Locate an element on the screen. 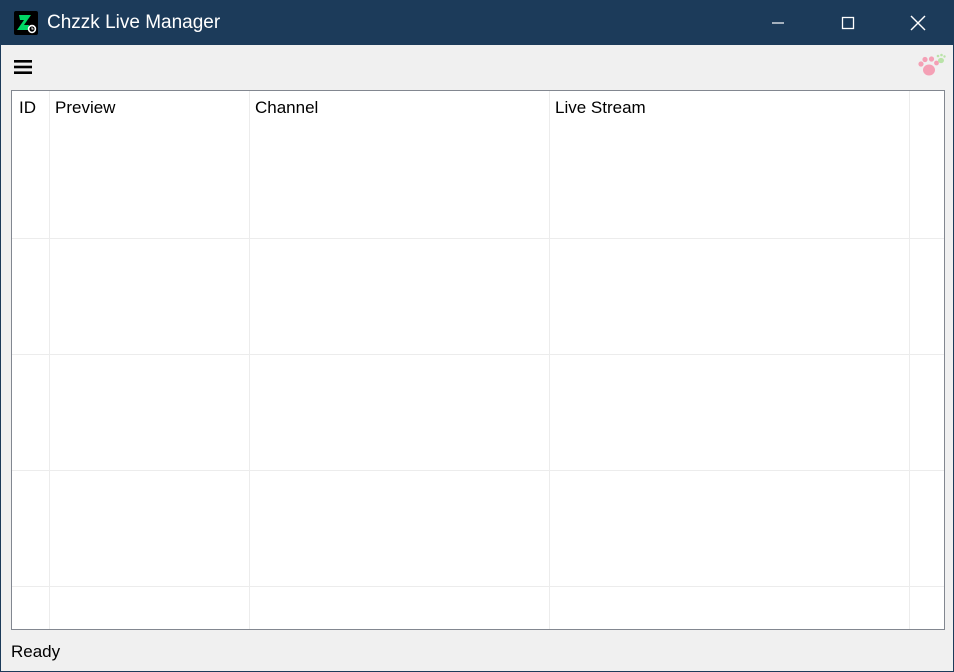 This screenshot has height=672, width=954. minimize-icon is located at coordinates (778, 23).